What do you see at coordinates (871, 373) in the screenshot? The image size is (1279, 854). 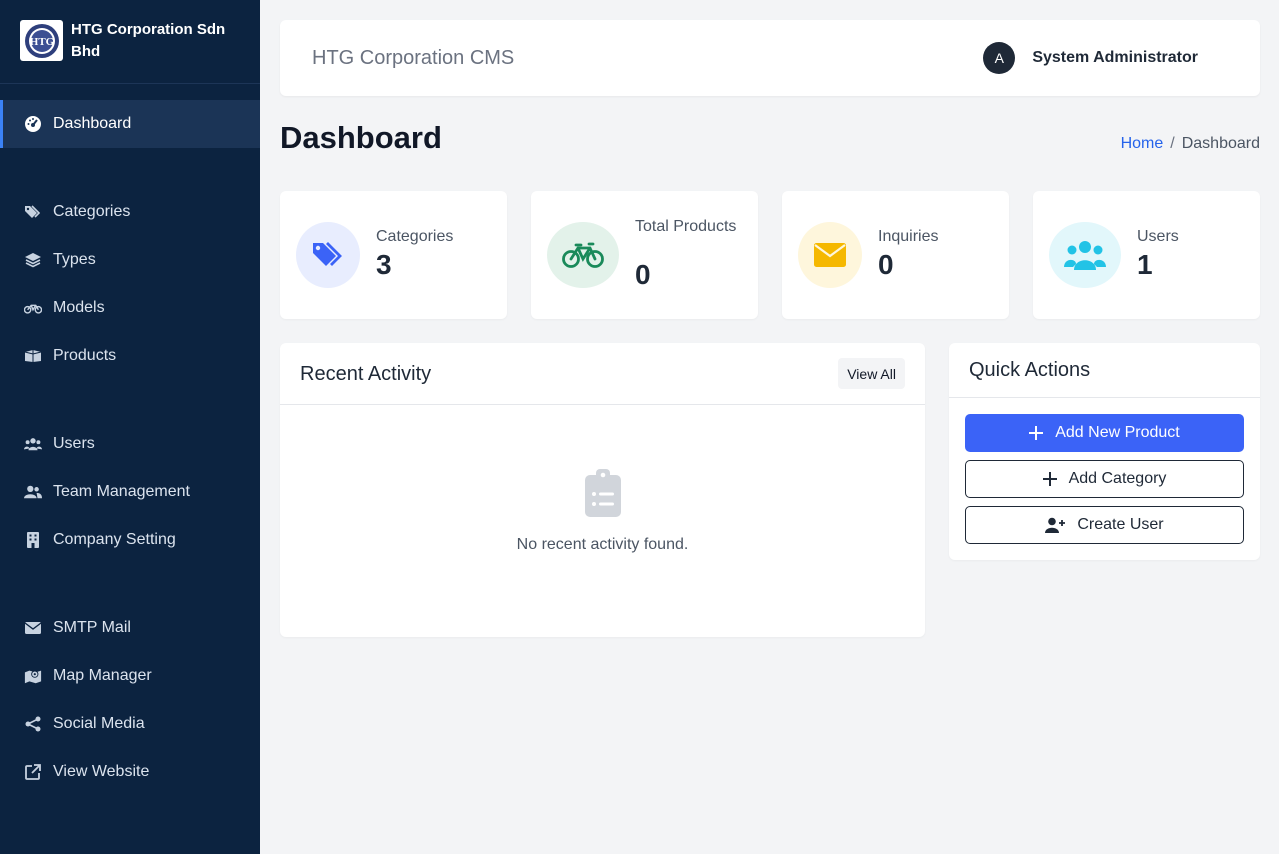 I see `view-all-button: View All` at bounding box center [871, 373].